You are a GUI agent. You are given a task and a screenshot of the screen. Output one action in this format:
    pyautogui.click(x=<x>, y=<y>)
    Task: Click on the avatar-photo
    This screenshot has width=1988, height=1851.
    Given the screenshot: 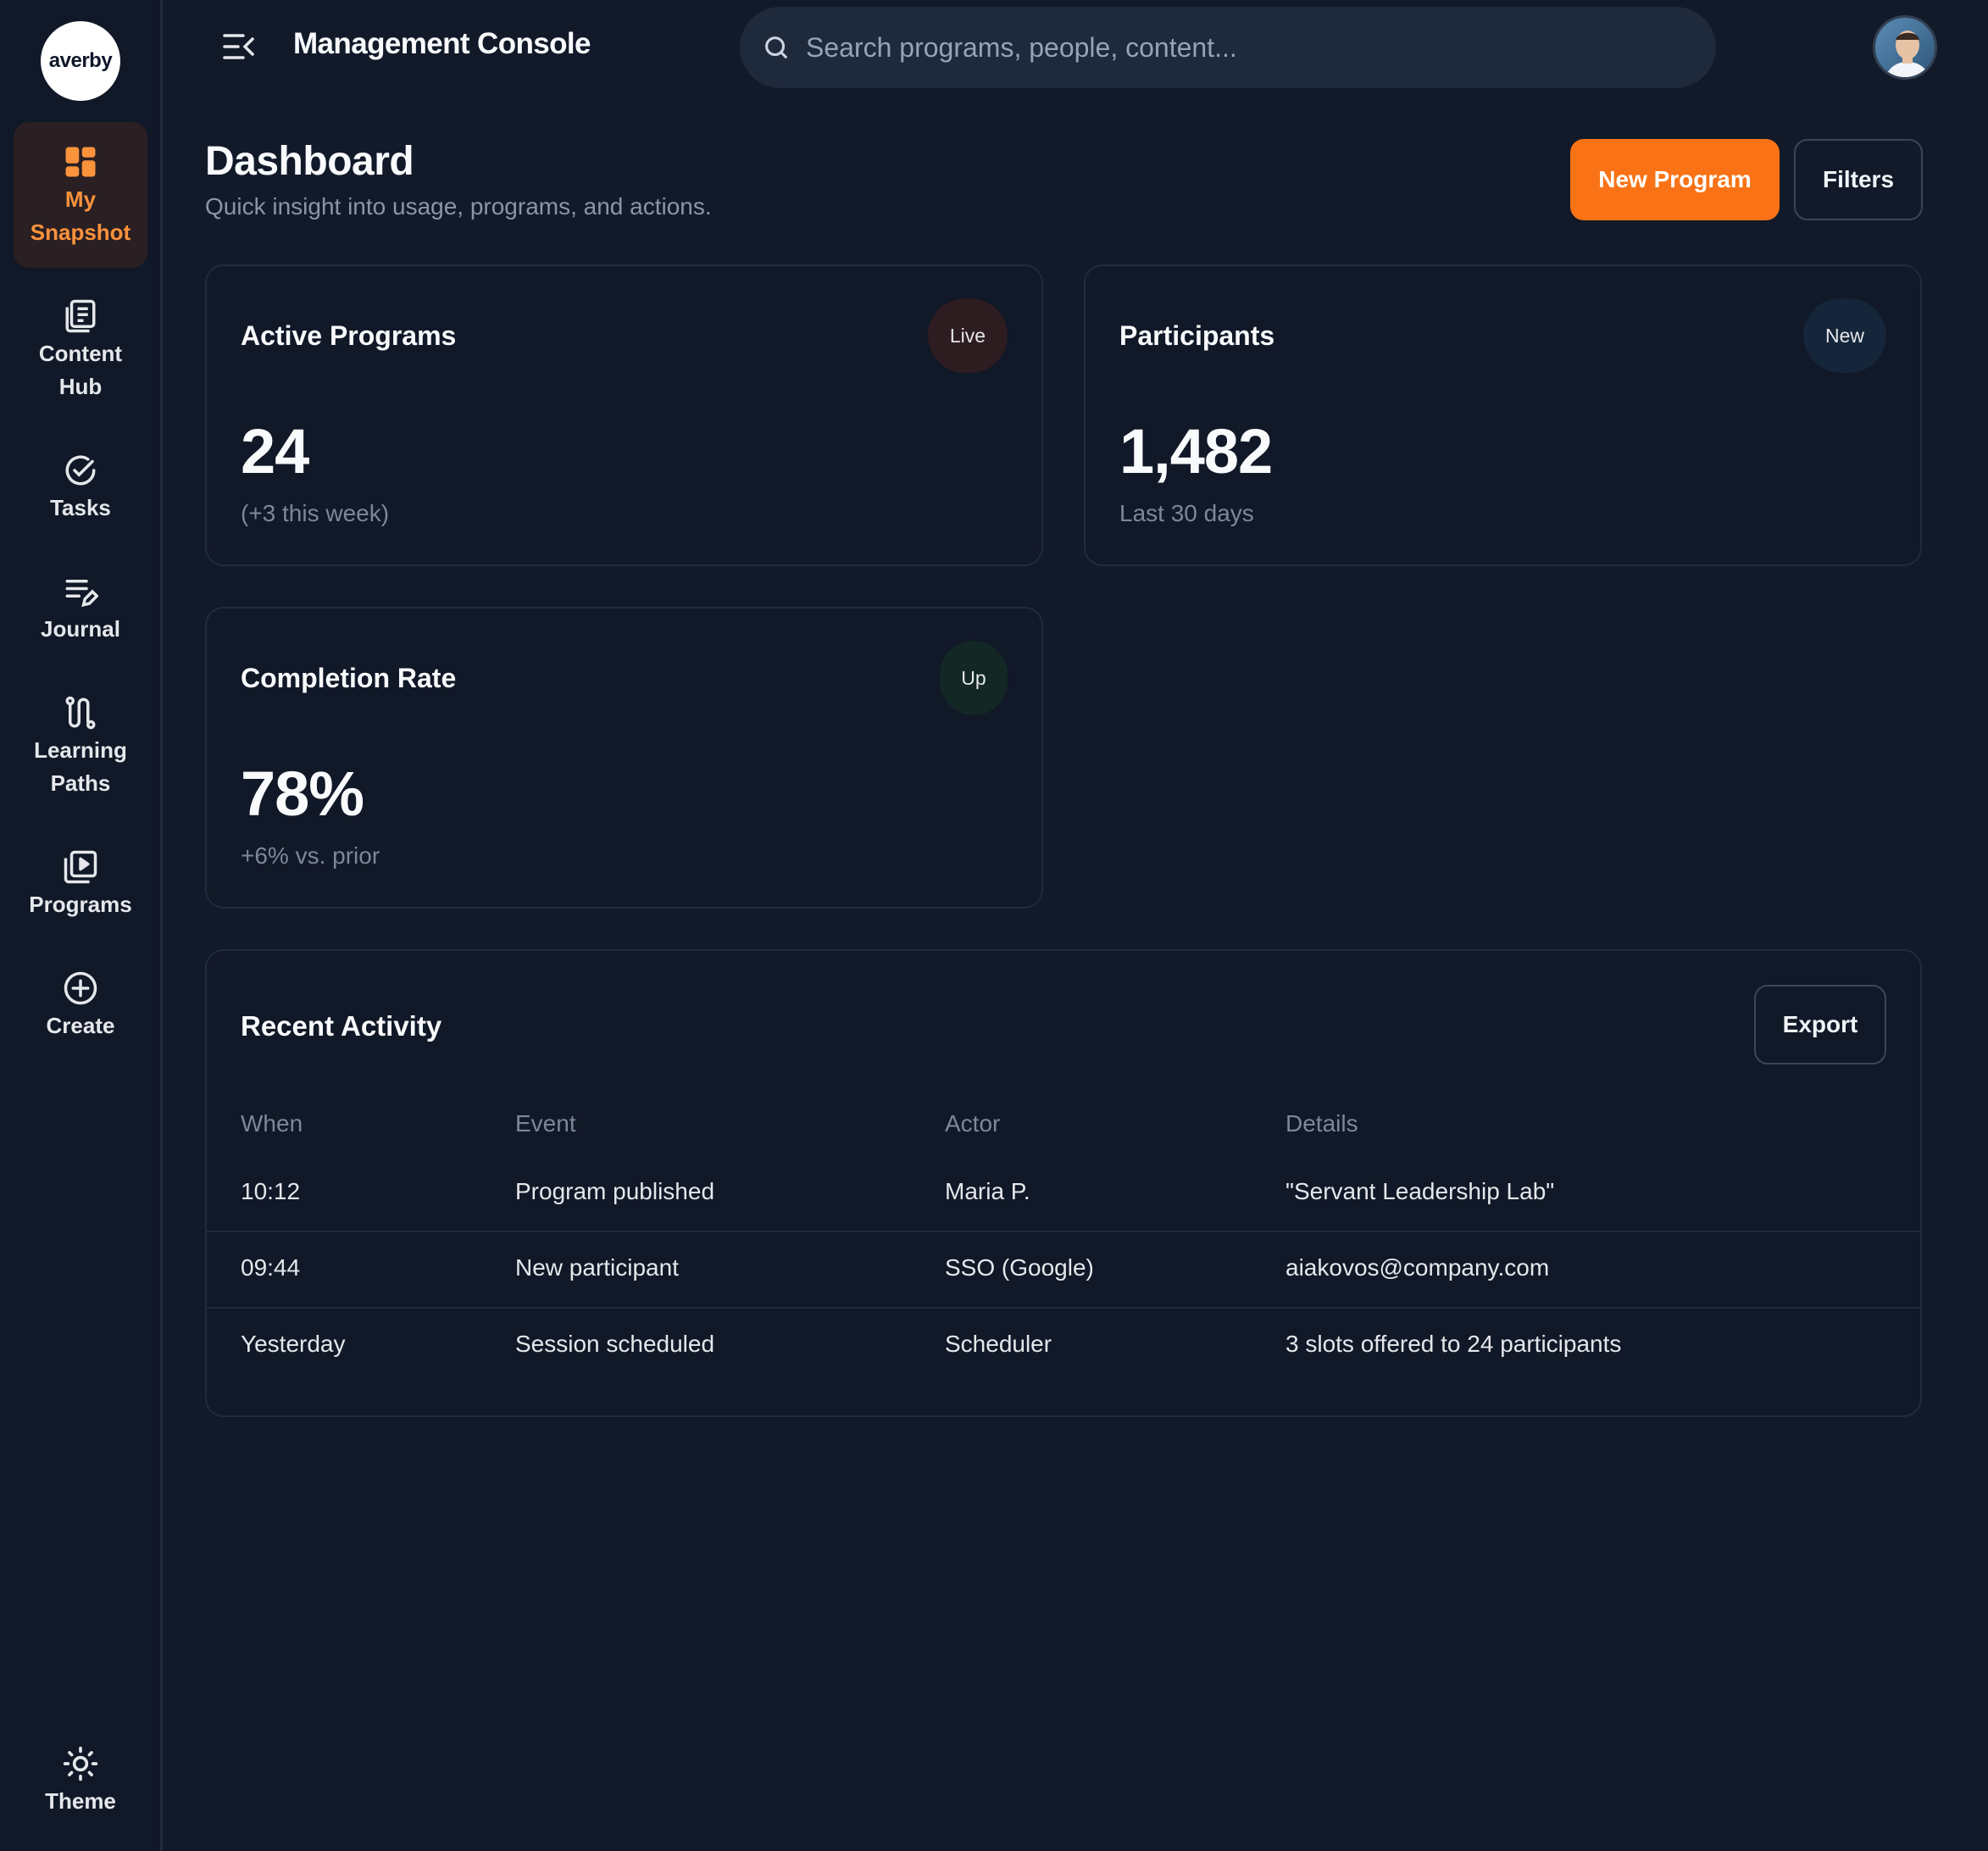 What is the action you would take?
    pyautogui.click(x=1907, y=54)
    